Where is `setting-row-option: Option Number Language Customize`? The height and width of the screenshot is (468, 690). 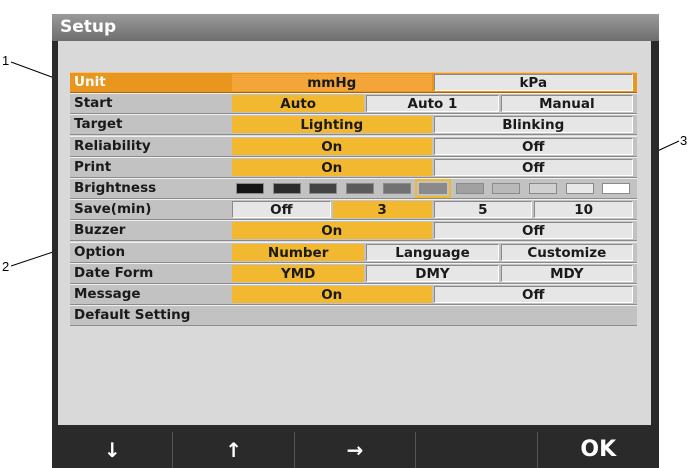 setting-row-option: Option Number Language Customize is located at coordinates (353, 252).